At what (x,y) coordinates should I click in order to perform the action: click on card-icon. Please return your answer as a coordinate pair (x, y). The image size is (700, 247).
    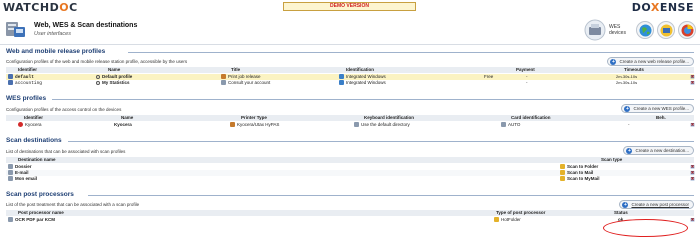
    Looking at the image, I should click on (503, 124).